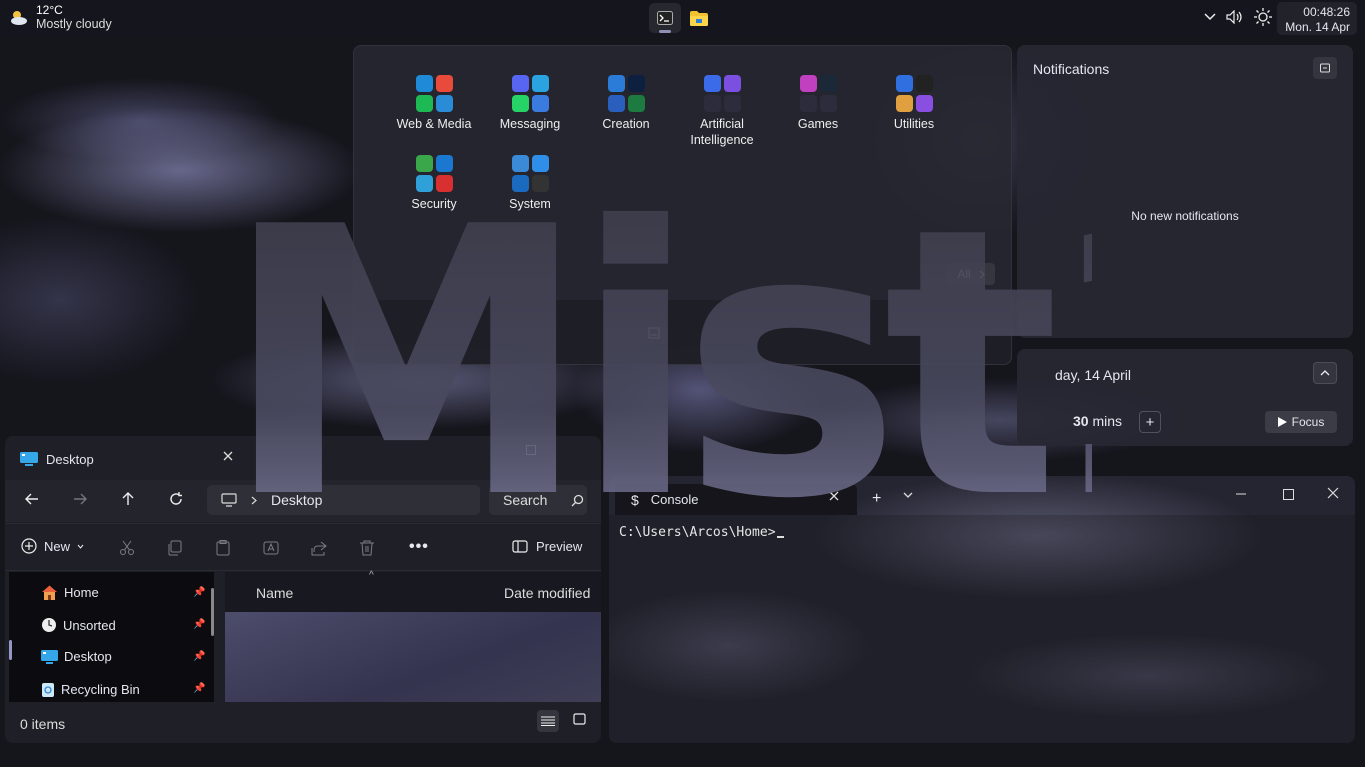 The width and height of the screenshot is (1365, 767). Describe the element at coordinates (271, 548) in the screenshot. I see `rename-icon` at that location.